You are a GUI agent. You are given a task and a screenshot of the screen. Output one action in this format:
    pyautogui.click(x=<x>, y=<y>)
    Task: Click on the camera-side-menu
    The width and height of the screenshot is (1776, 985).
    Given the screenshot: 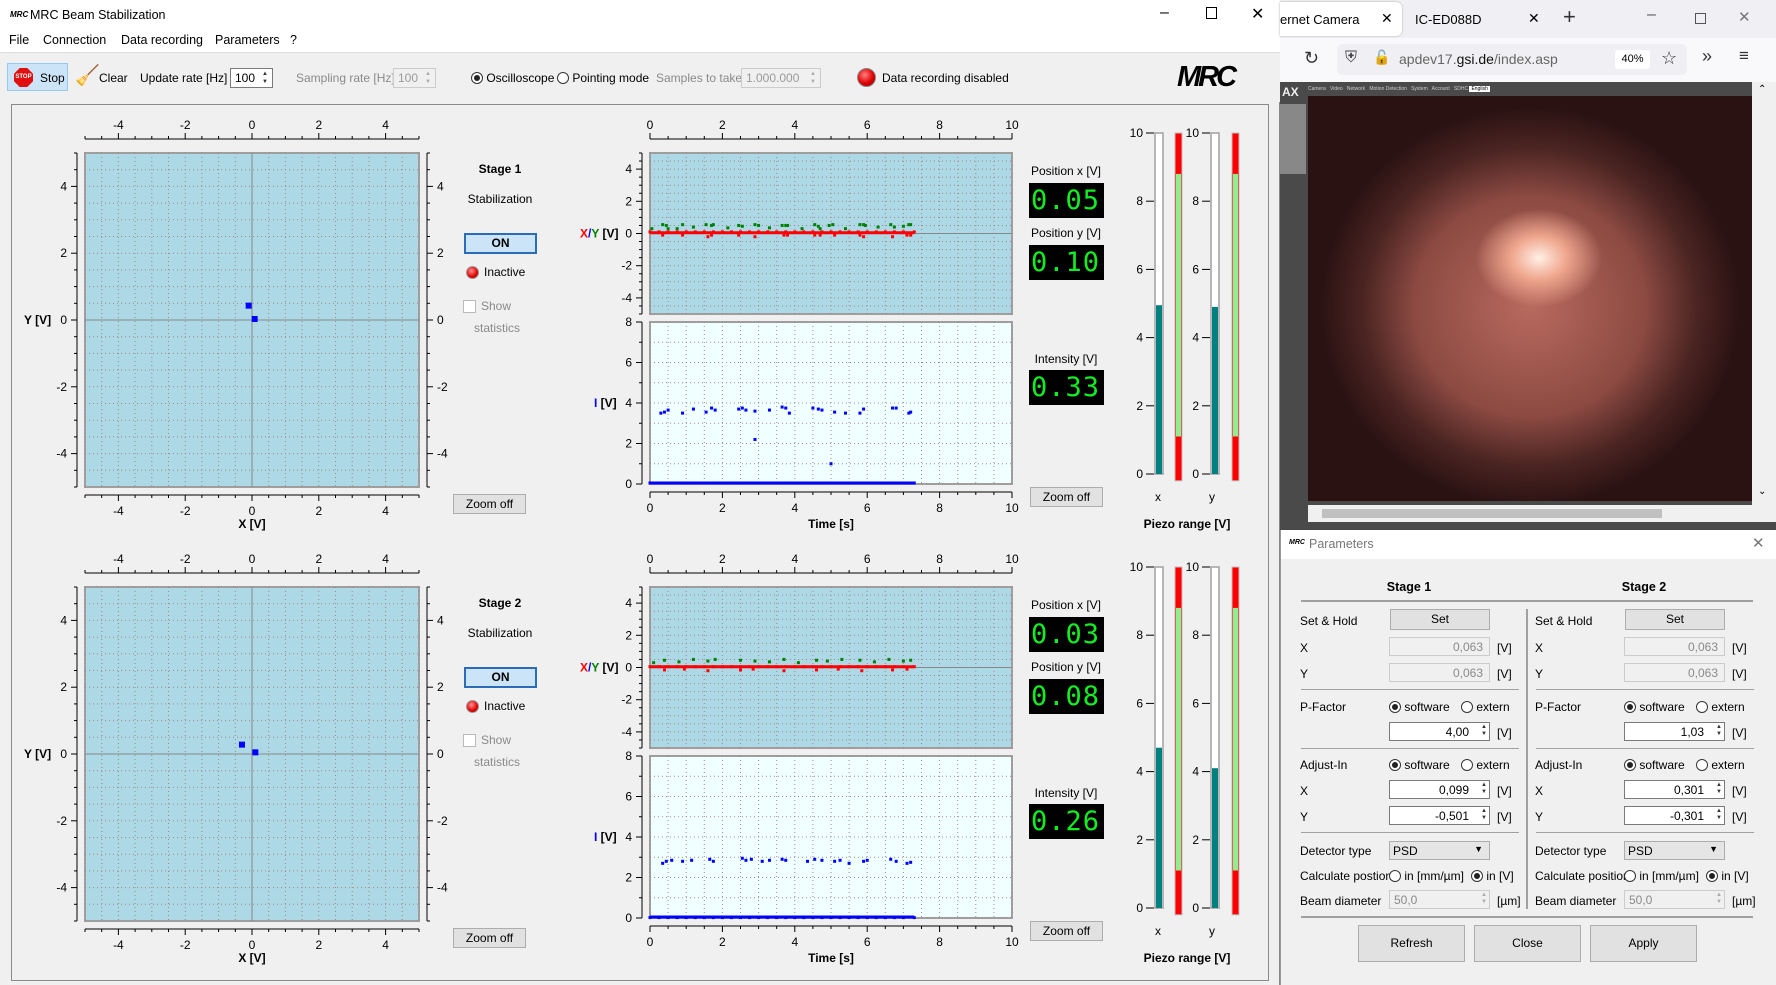 What is the action you would take?
    pyautogui.click(x=1293, y=139)
    